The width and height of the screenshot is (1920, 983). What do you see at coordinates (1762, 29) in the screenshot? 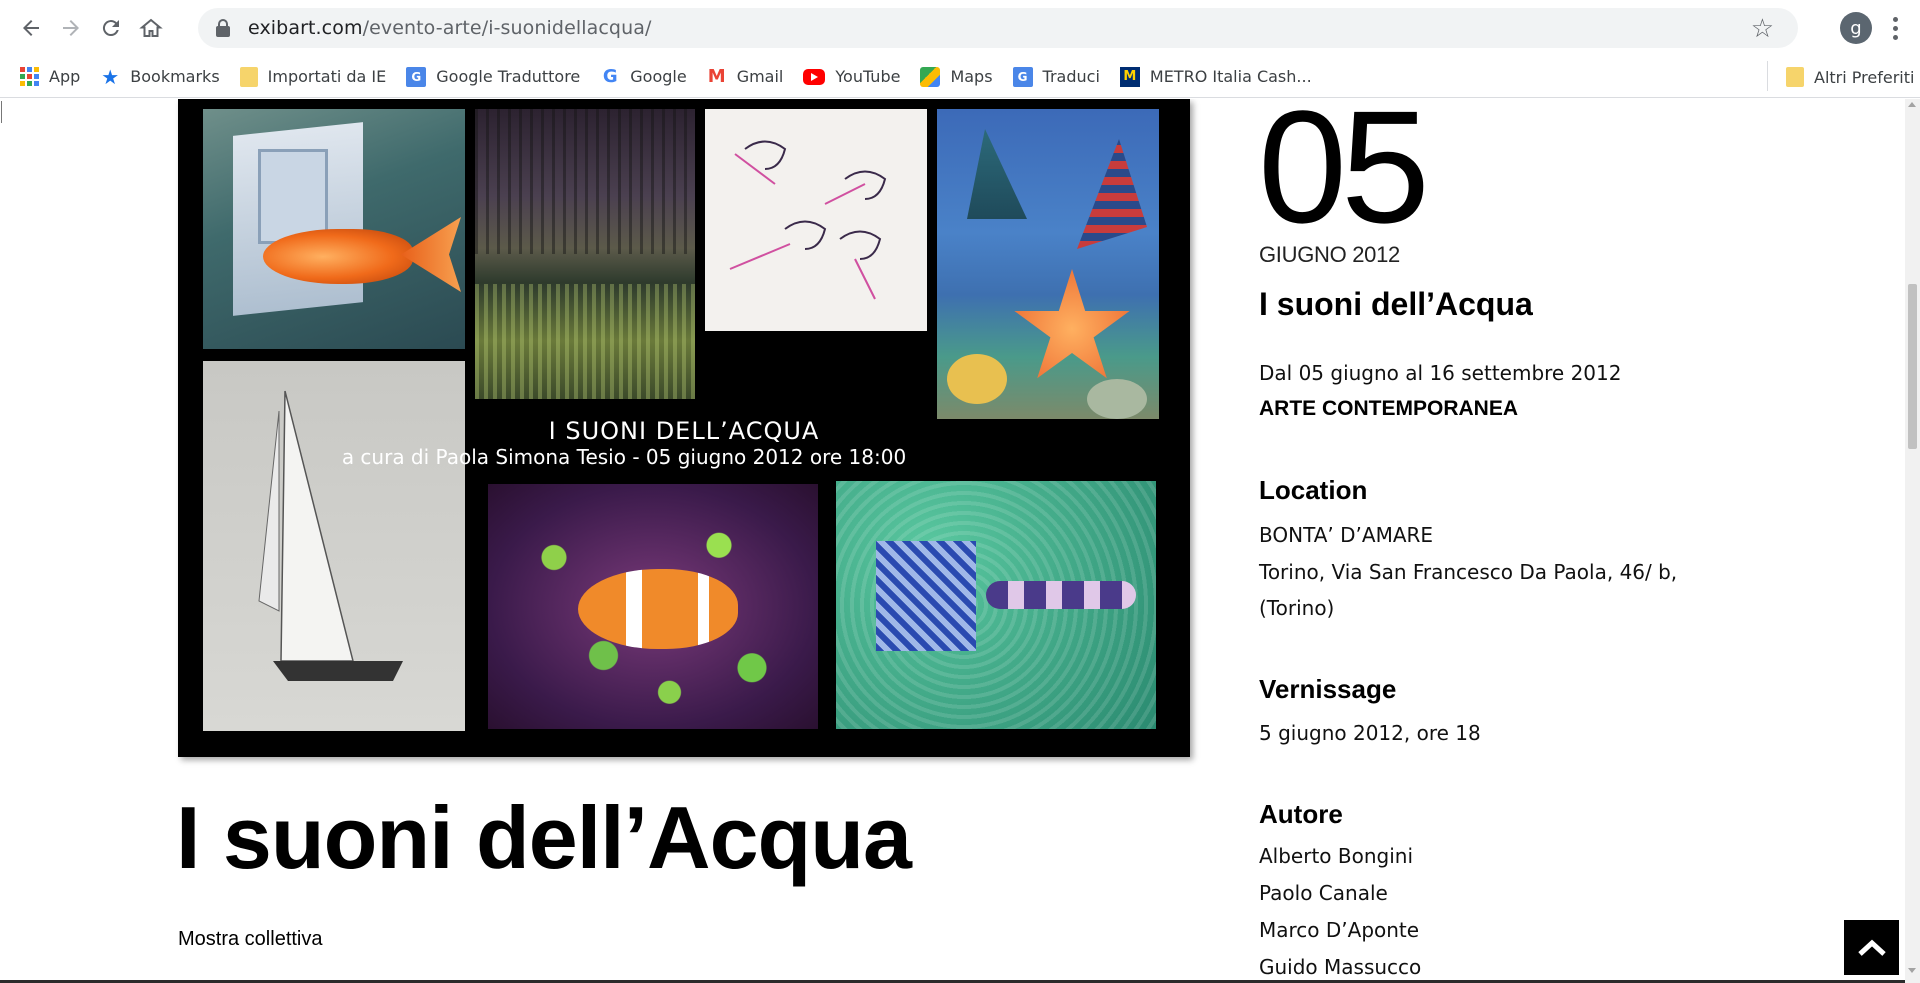
I see `bookmark-star-icon: ☆` at bounding box center [1762, 29].